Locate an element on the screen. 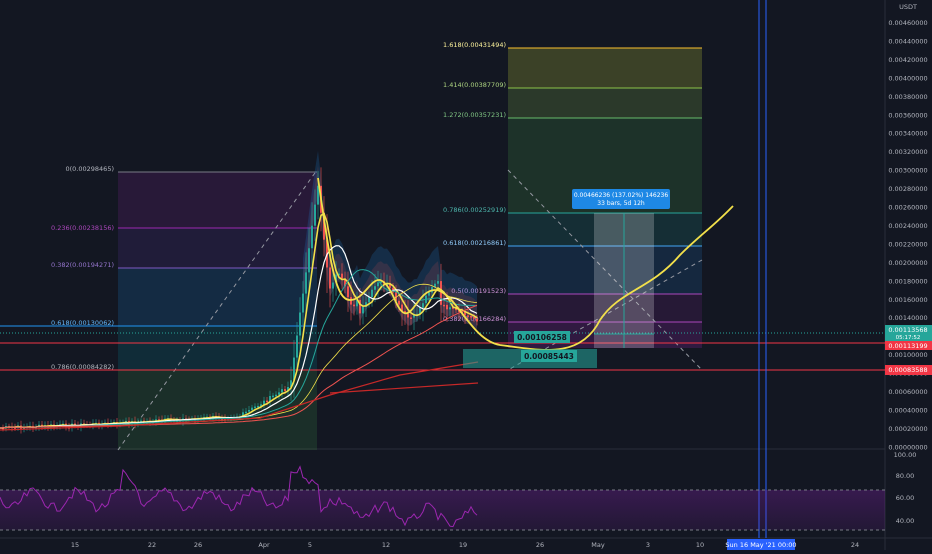 The image size is (932, 554). fib-label-0: 0(0.00298465) is located at coordinates (90, 169).